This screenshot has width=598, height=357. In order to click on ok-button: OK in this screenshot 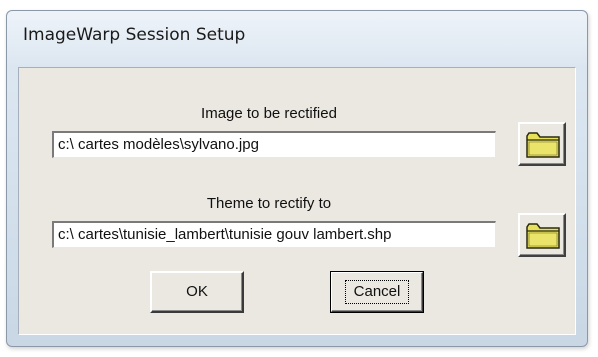, I will do `click(197, 292)`.